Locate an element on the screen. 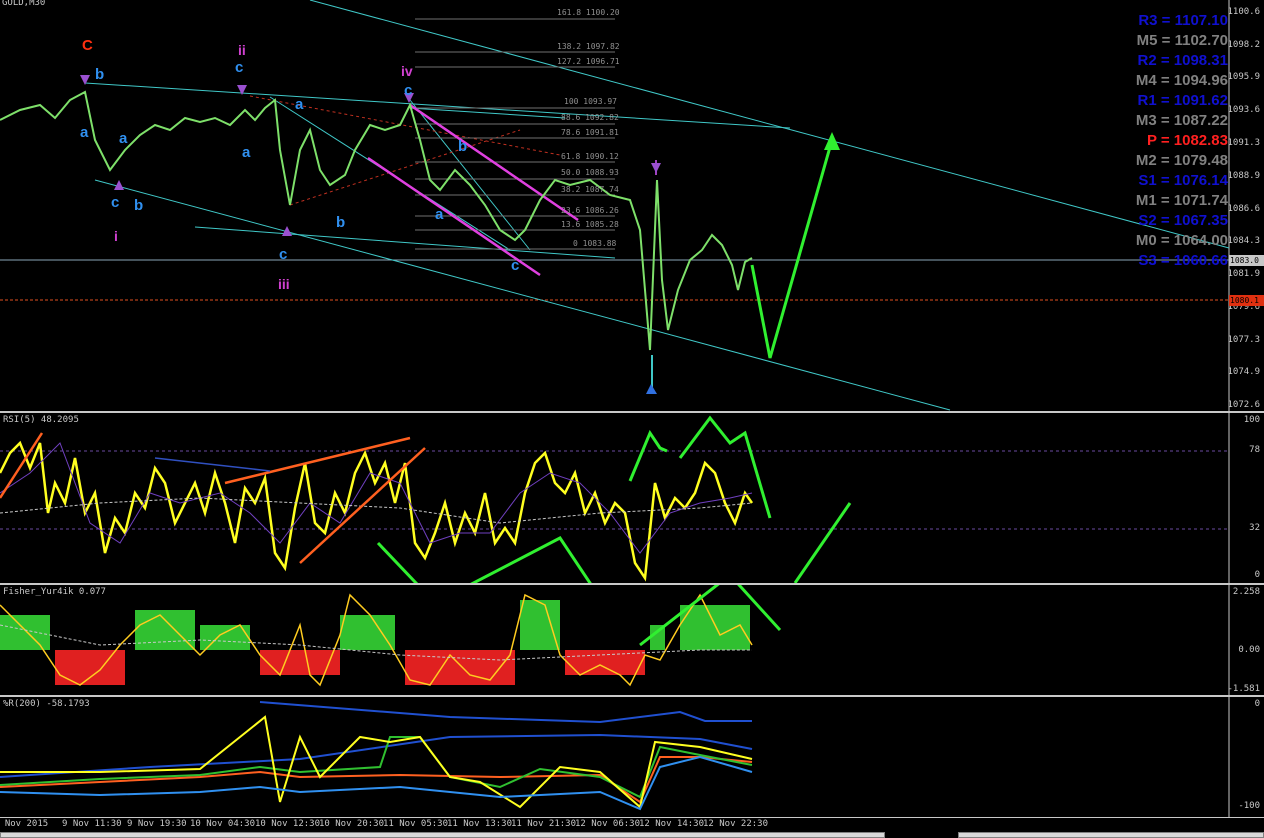 Image resolution: width=1264 pixels, height=838 pixels. fib-label: 138.2 1097.82 is located at coordinates (588, 46).